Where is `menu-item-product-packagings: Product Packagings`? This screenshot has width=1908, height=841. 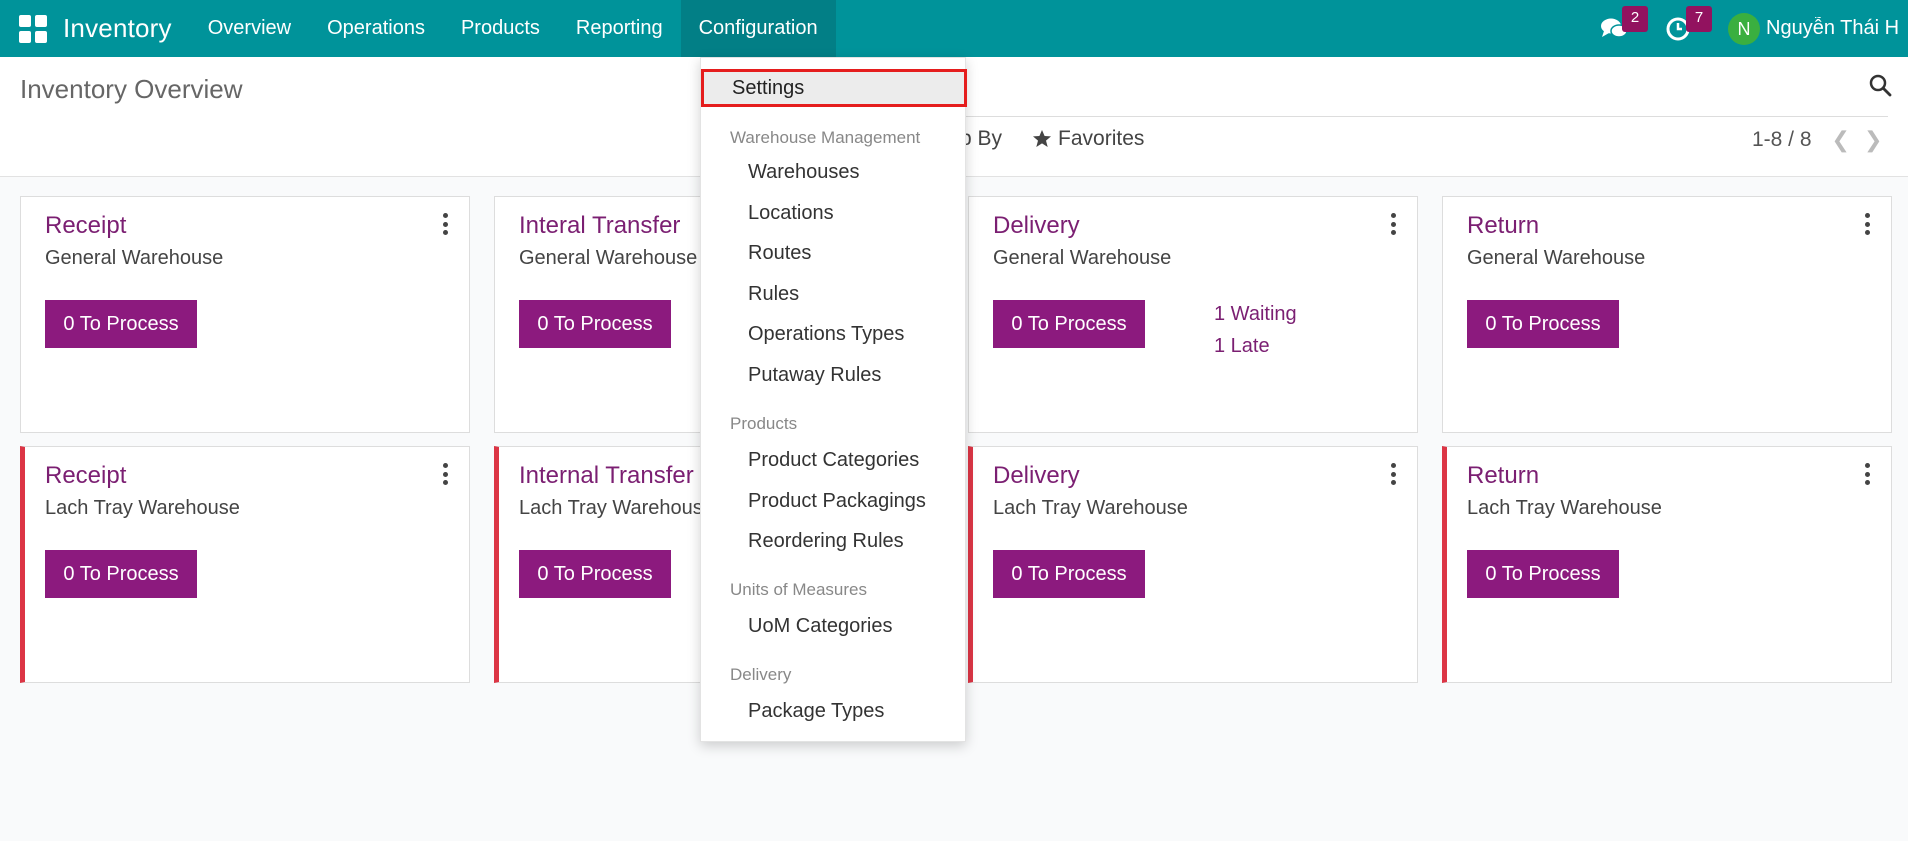
menu-item-product-packagings: Product Packagings is located at coordinates (837, 501).